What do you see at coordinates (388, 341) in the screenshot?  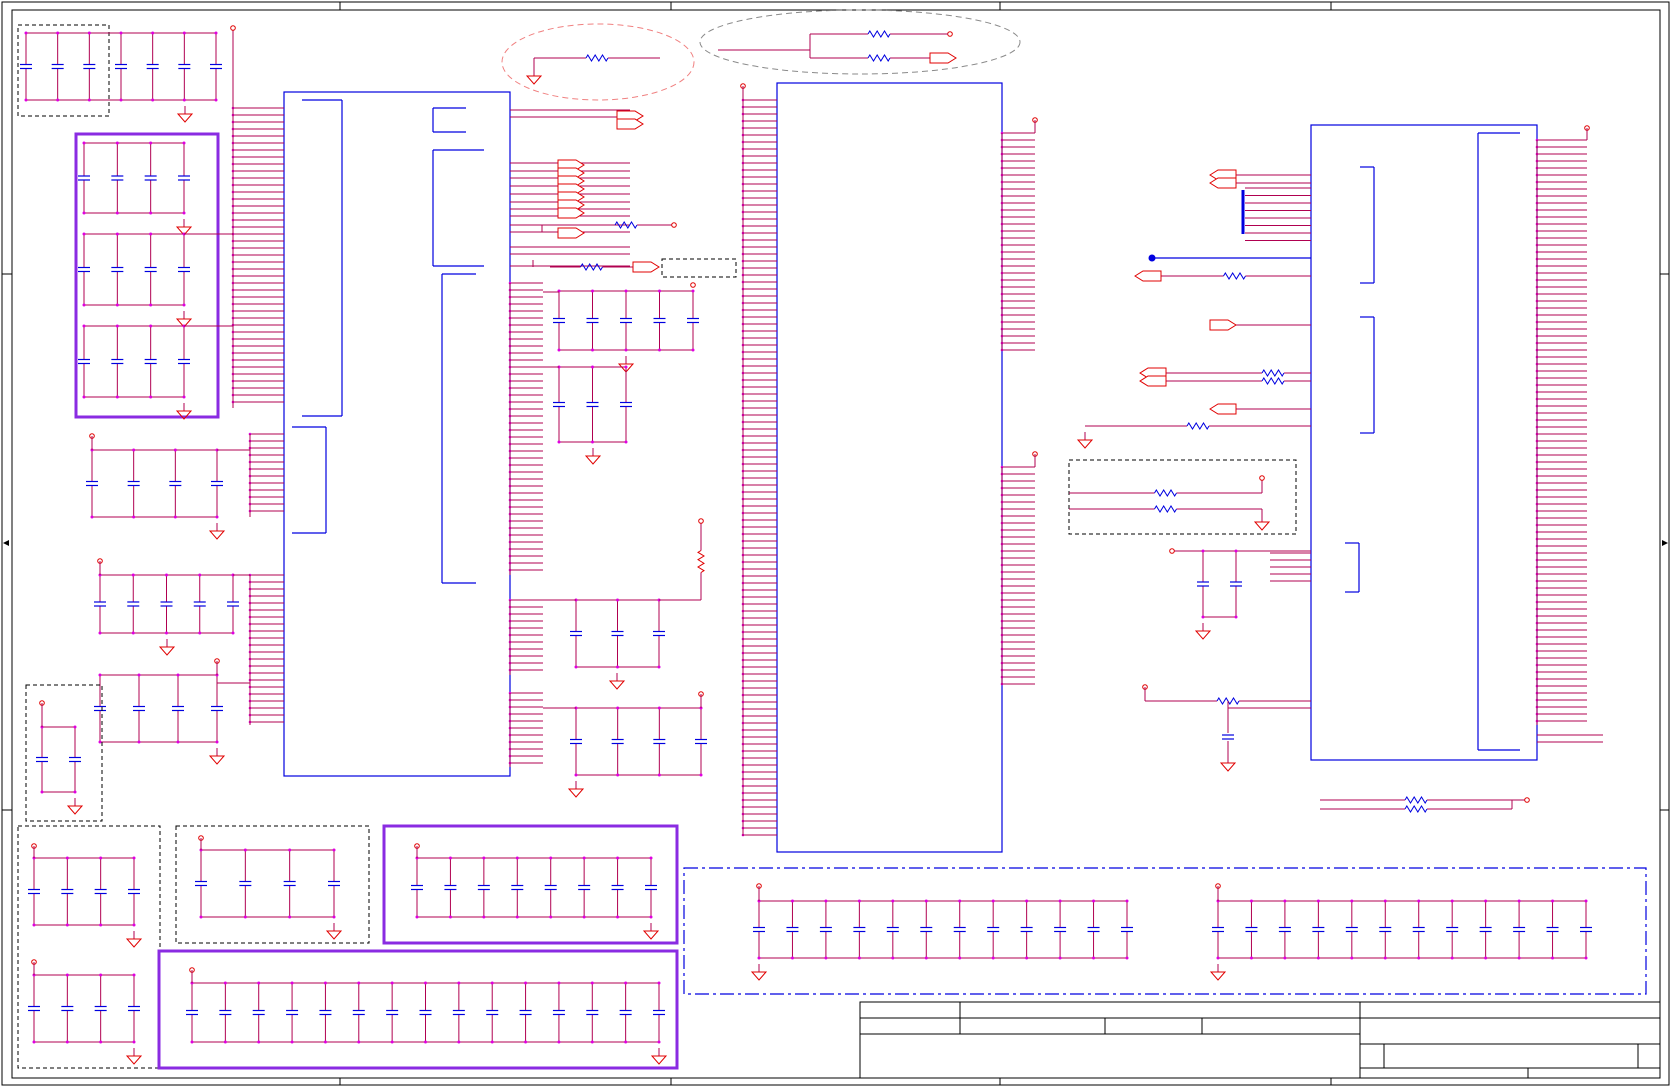 I see `ic1-internal-groups` at bounding box center [388, 341].